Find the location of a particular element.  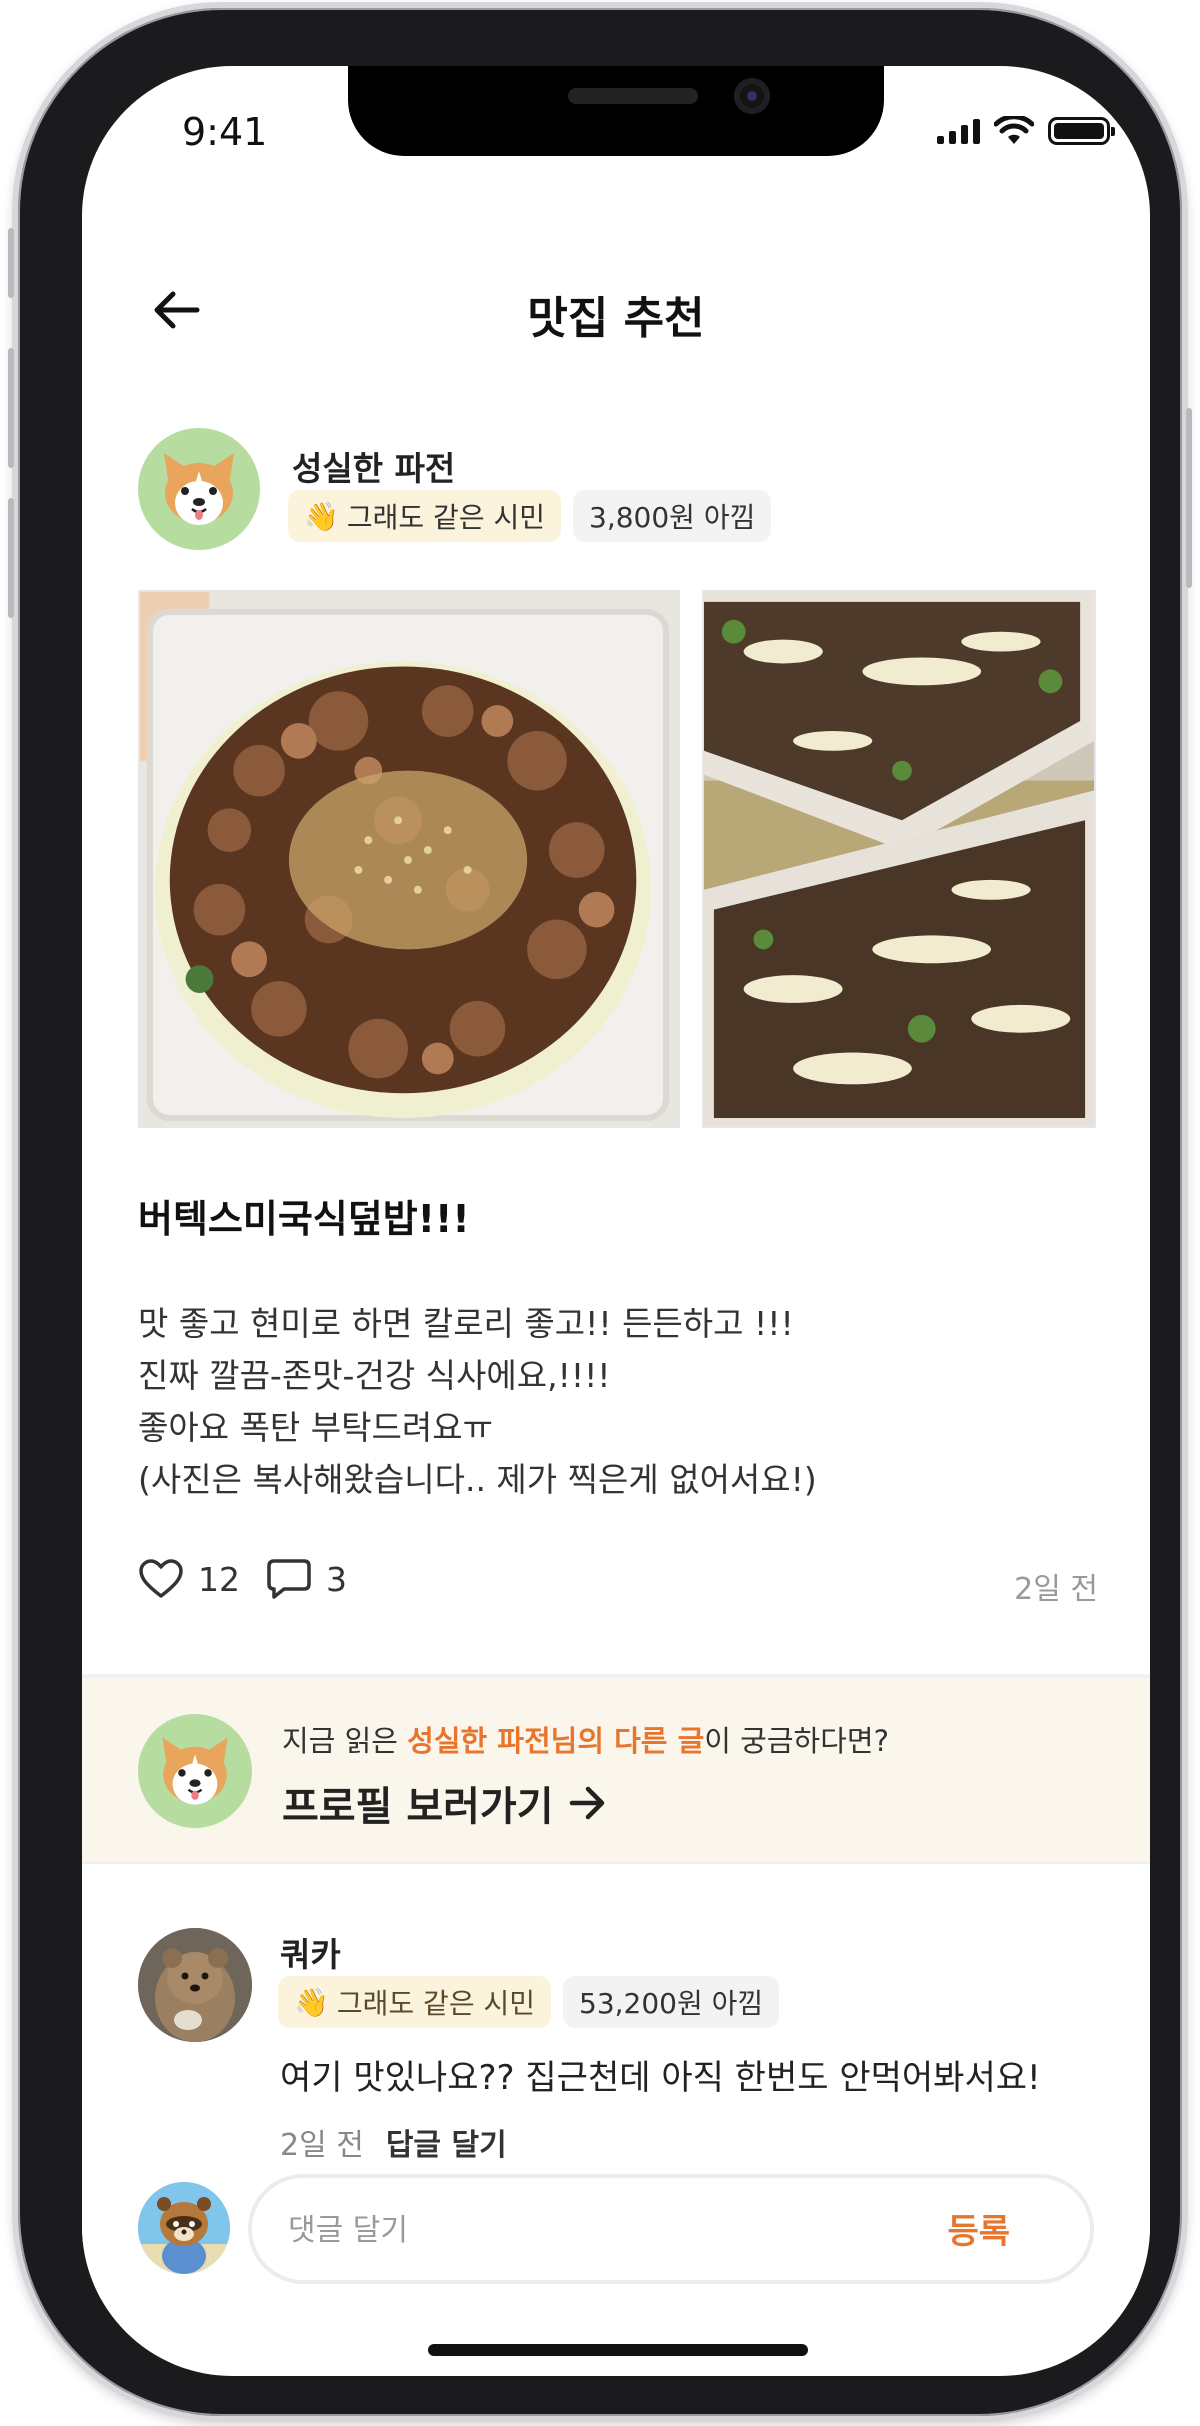

commenter-avatar is located at coordinates (195, 1985).